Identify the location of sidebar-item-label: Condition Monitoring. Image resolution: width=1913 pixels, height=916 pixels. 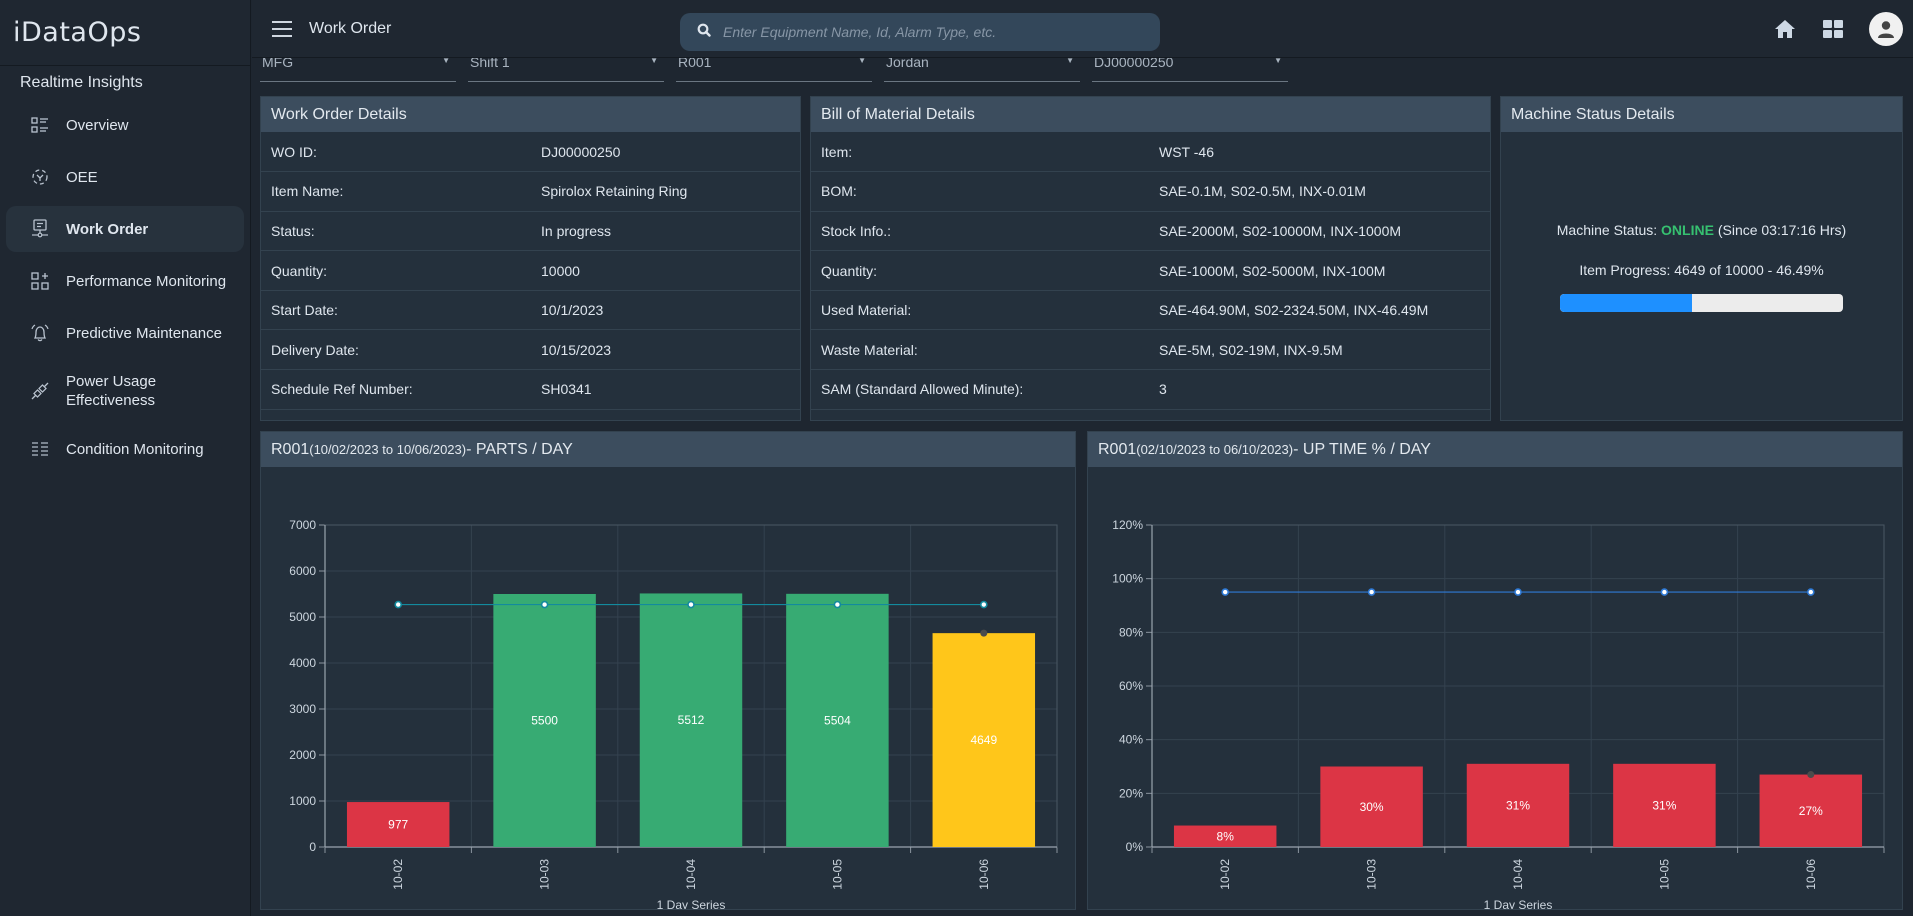
(135, 449).